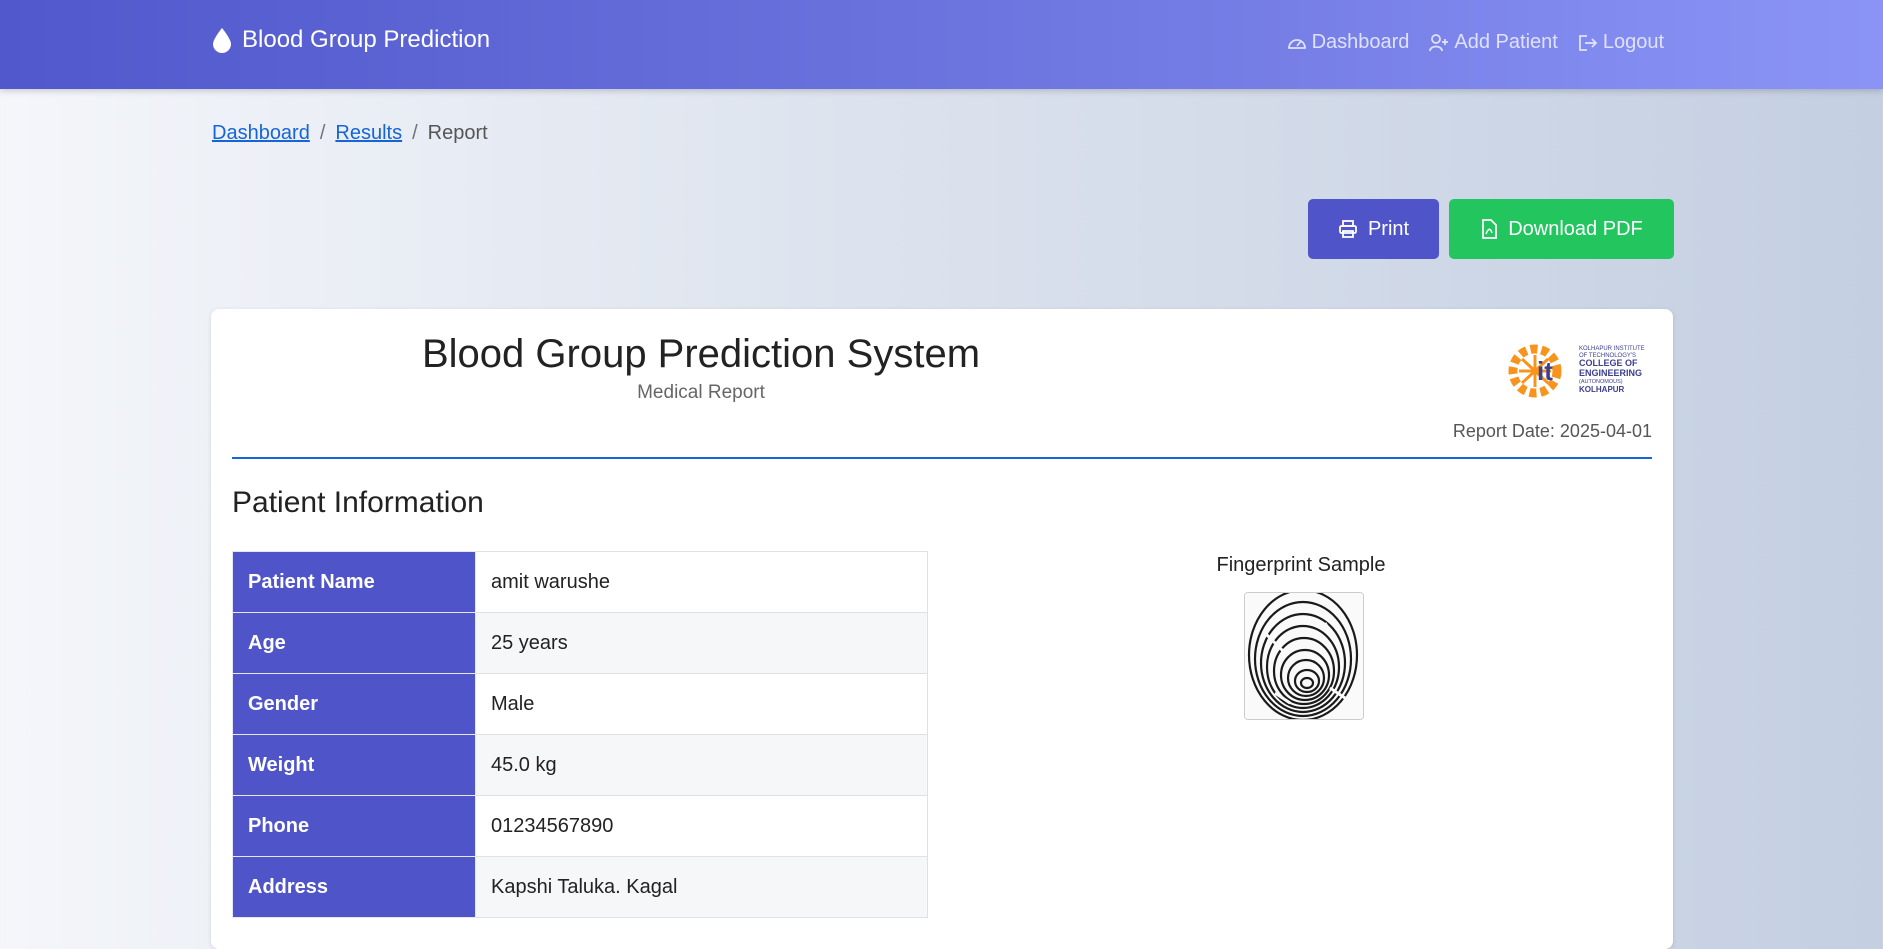  What do you see at coordinates (701, 765) in the screenshot?
I see `row-value: 45.0 kg` at bounding box center [701, 765].